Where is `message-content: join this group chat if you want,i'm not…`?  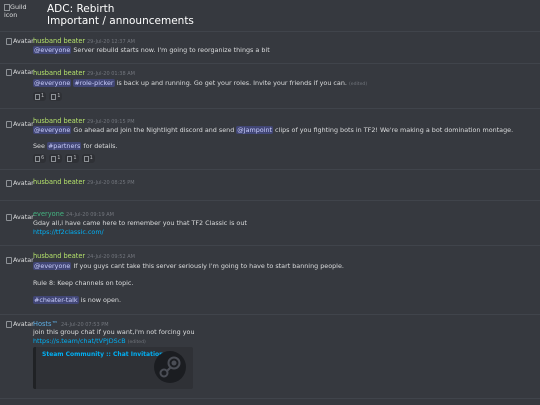 message-content: join this group chat if you want,i'm not… is located at coordinates (114, 332).